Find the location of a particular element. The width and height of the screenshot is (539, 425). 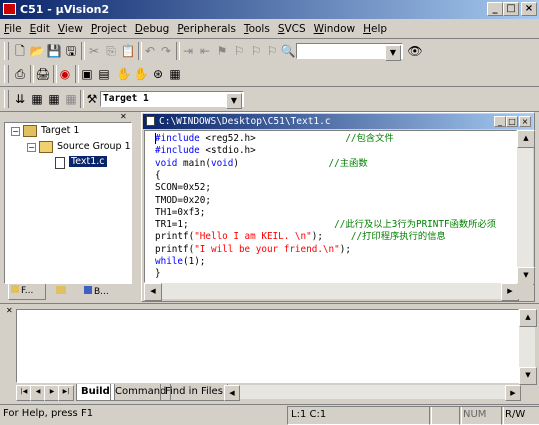

indent-icon: ⇥ is located at coordinates (188, 51).